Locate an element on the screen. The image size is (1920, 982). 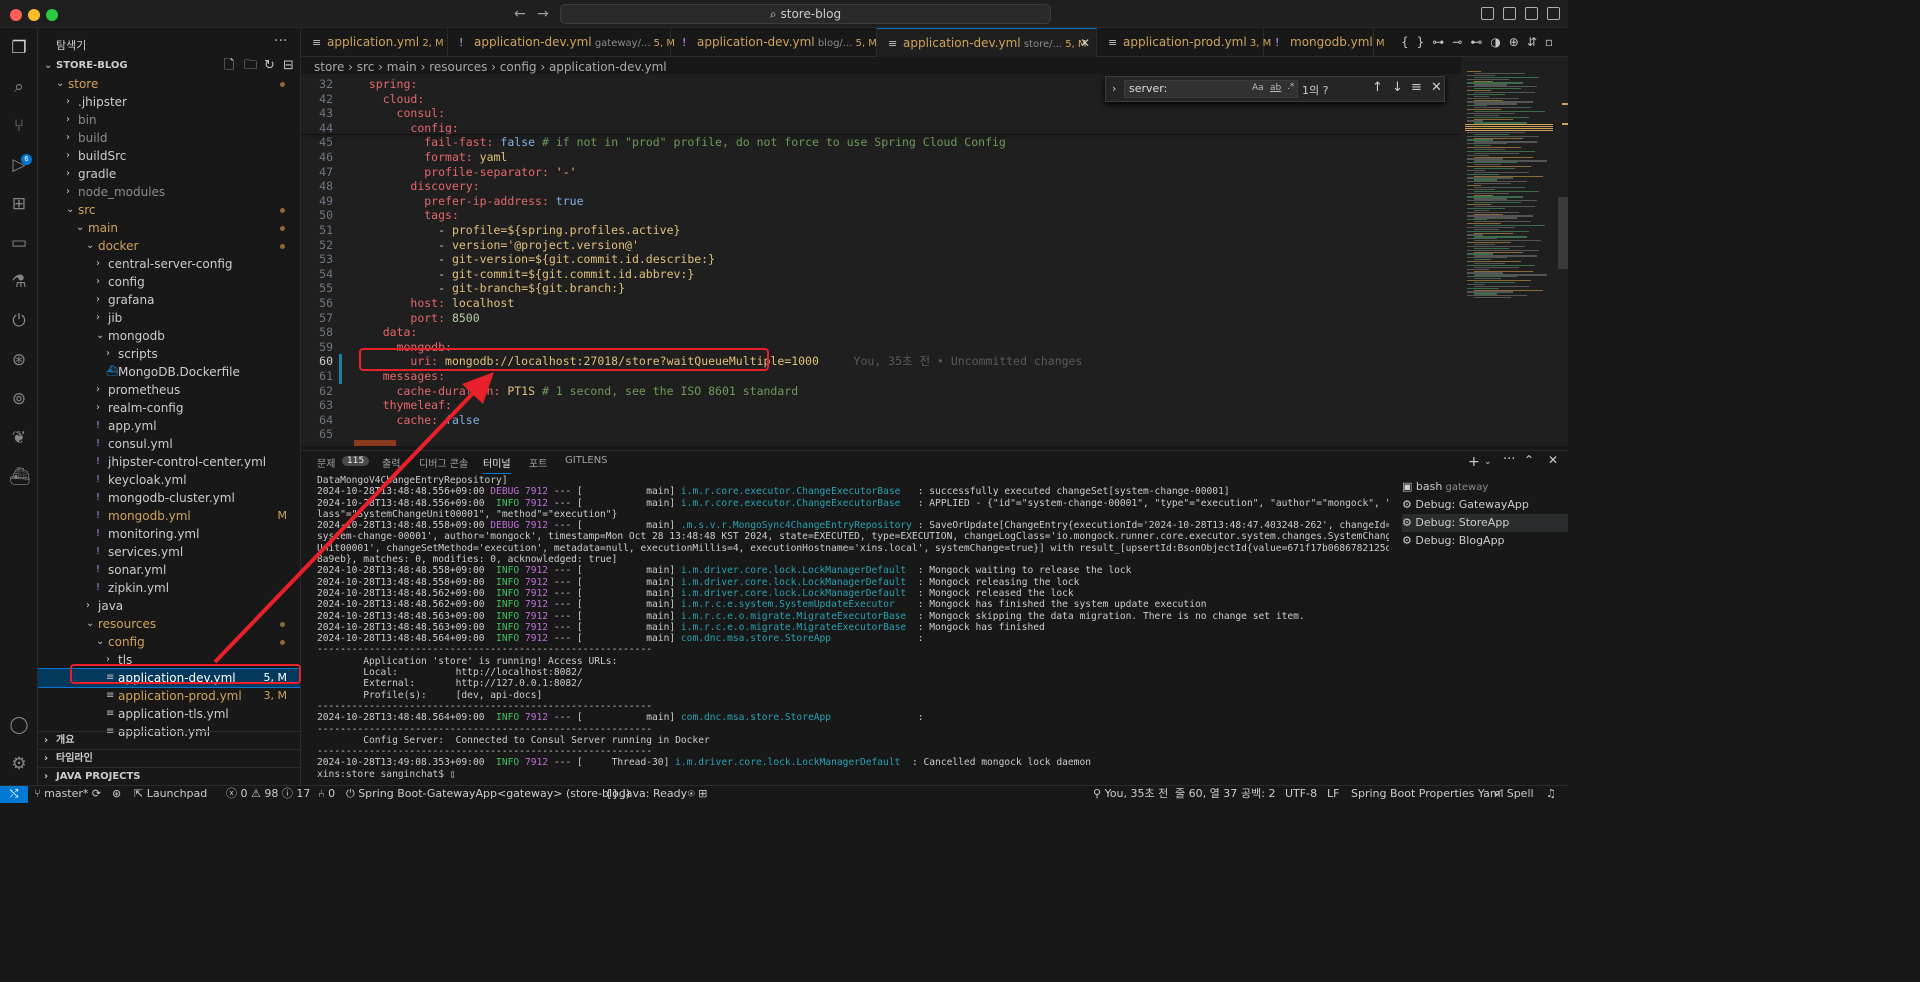
file-item: ! consul.yml is located at coordinates (169, 444).